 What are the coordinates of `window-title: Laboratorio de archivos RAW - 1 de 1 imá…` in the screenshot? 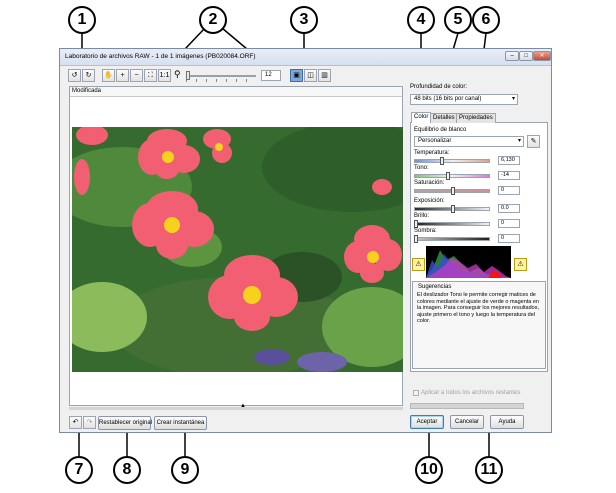 It's located at (160, 56).